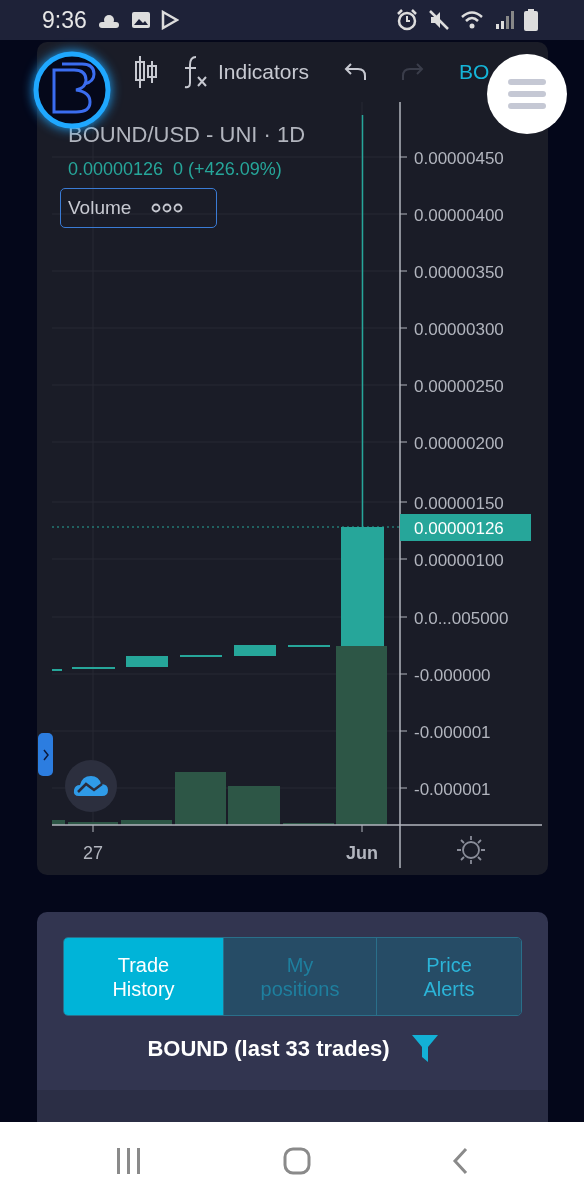 Image resolution: width=584 pixels, height=1200 pixels. Describe the element at coordinates (424, 1049) in the screenshot. I see `filter-icon` at that location.